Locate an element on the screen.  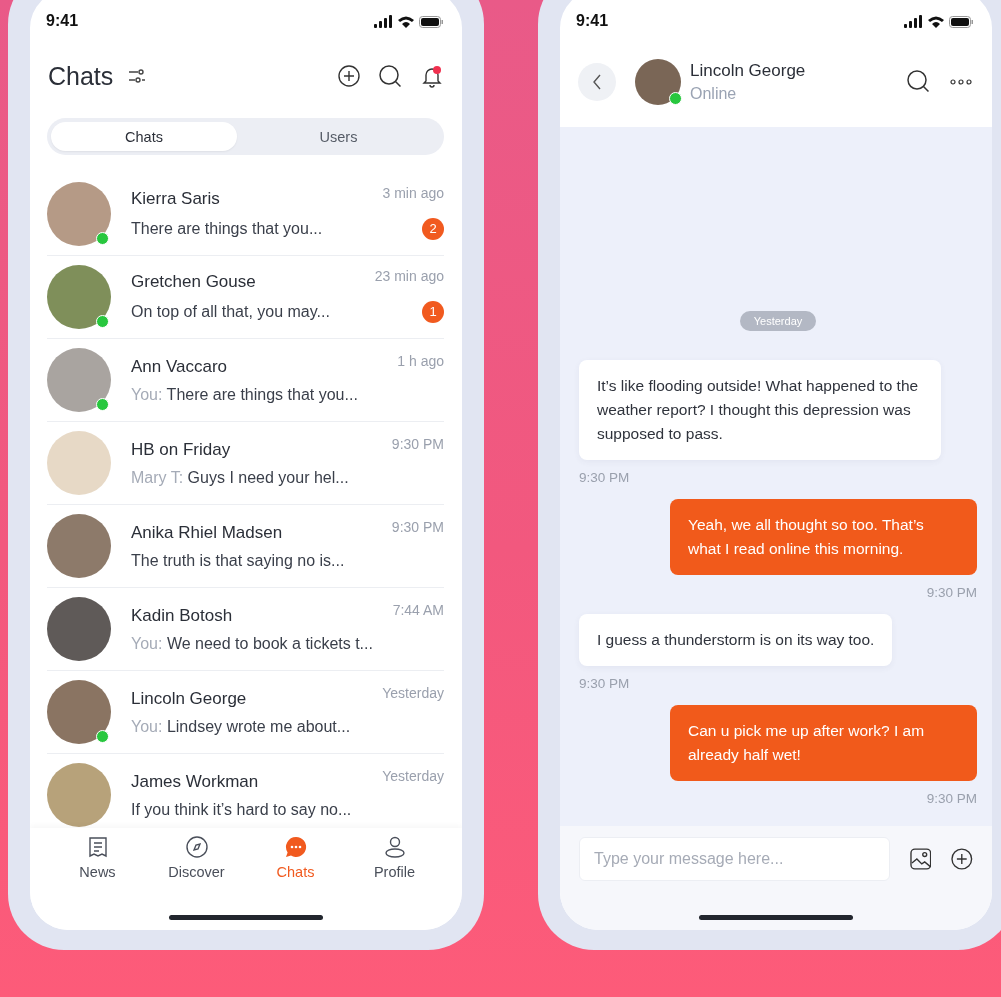
compass-icon is located at coordinates (196, 847).